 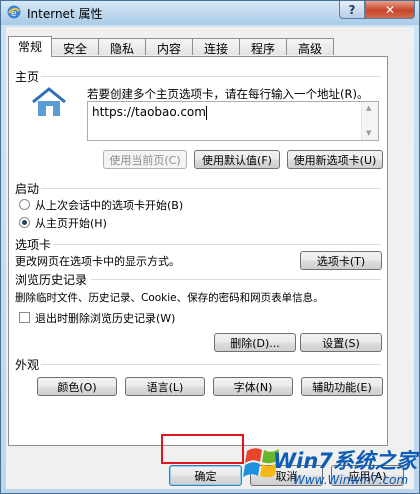 I want to click on tab-advanced: 高级, so click(x=310, y=47).